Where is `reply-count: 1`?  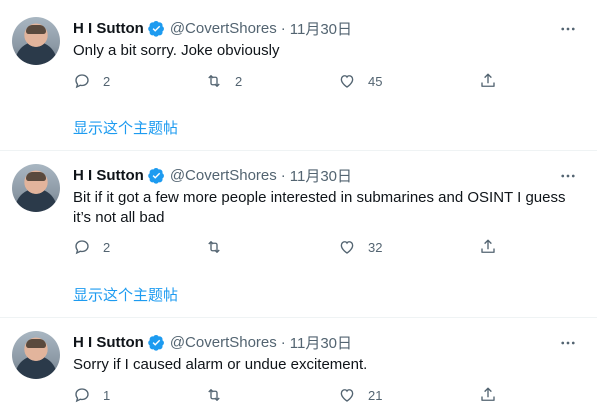 reply-count: 1 is located at coordinates (107, 395).